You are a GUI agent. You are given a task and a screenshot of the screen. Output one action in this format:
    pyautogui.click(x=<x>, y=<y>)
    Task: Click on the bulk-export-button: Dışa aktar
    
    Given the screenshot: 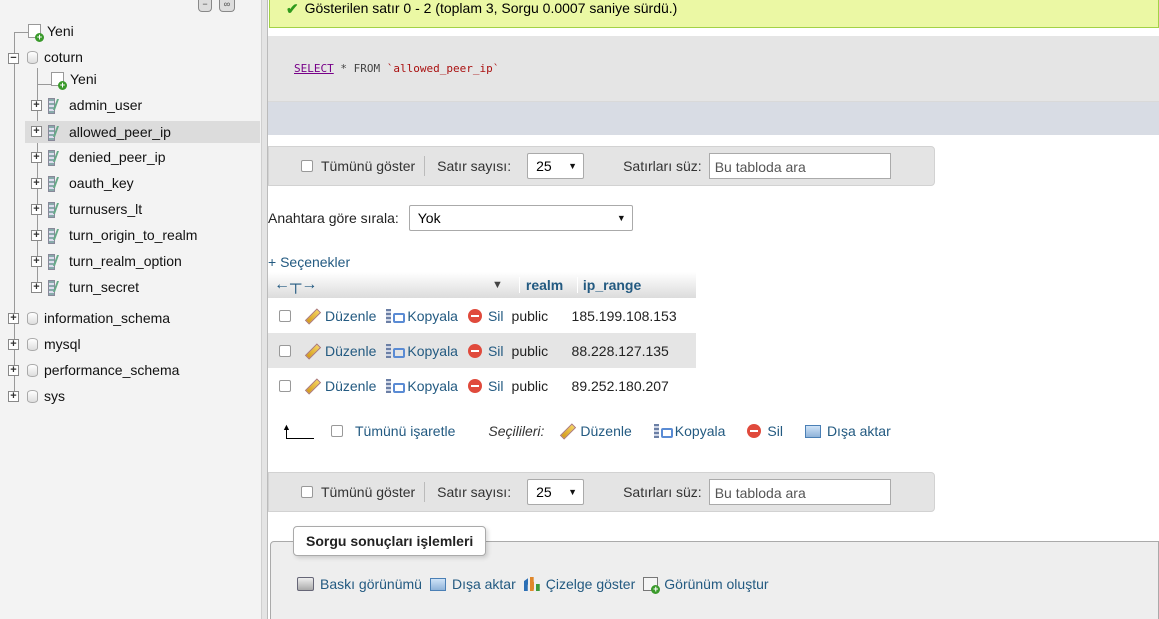 What is the action you would take?
    pyautogui.click(x=847, y=431)
    